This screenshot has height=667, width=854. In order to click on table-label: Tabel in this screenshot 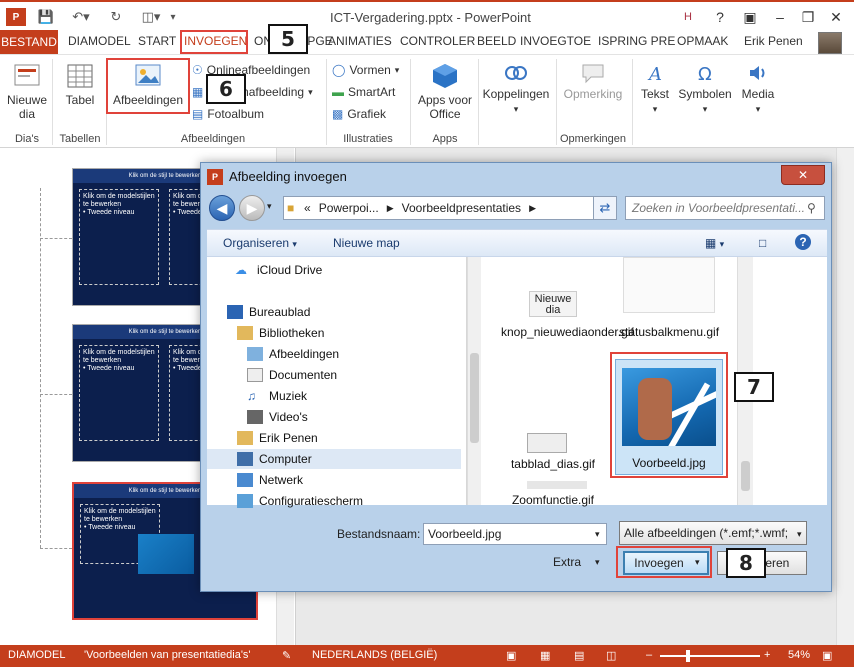, I will do `click(80, 100)`.